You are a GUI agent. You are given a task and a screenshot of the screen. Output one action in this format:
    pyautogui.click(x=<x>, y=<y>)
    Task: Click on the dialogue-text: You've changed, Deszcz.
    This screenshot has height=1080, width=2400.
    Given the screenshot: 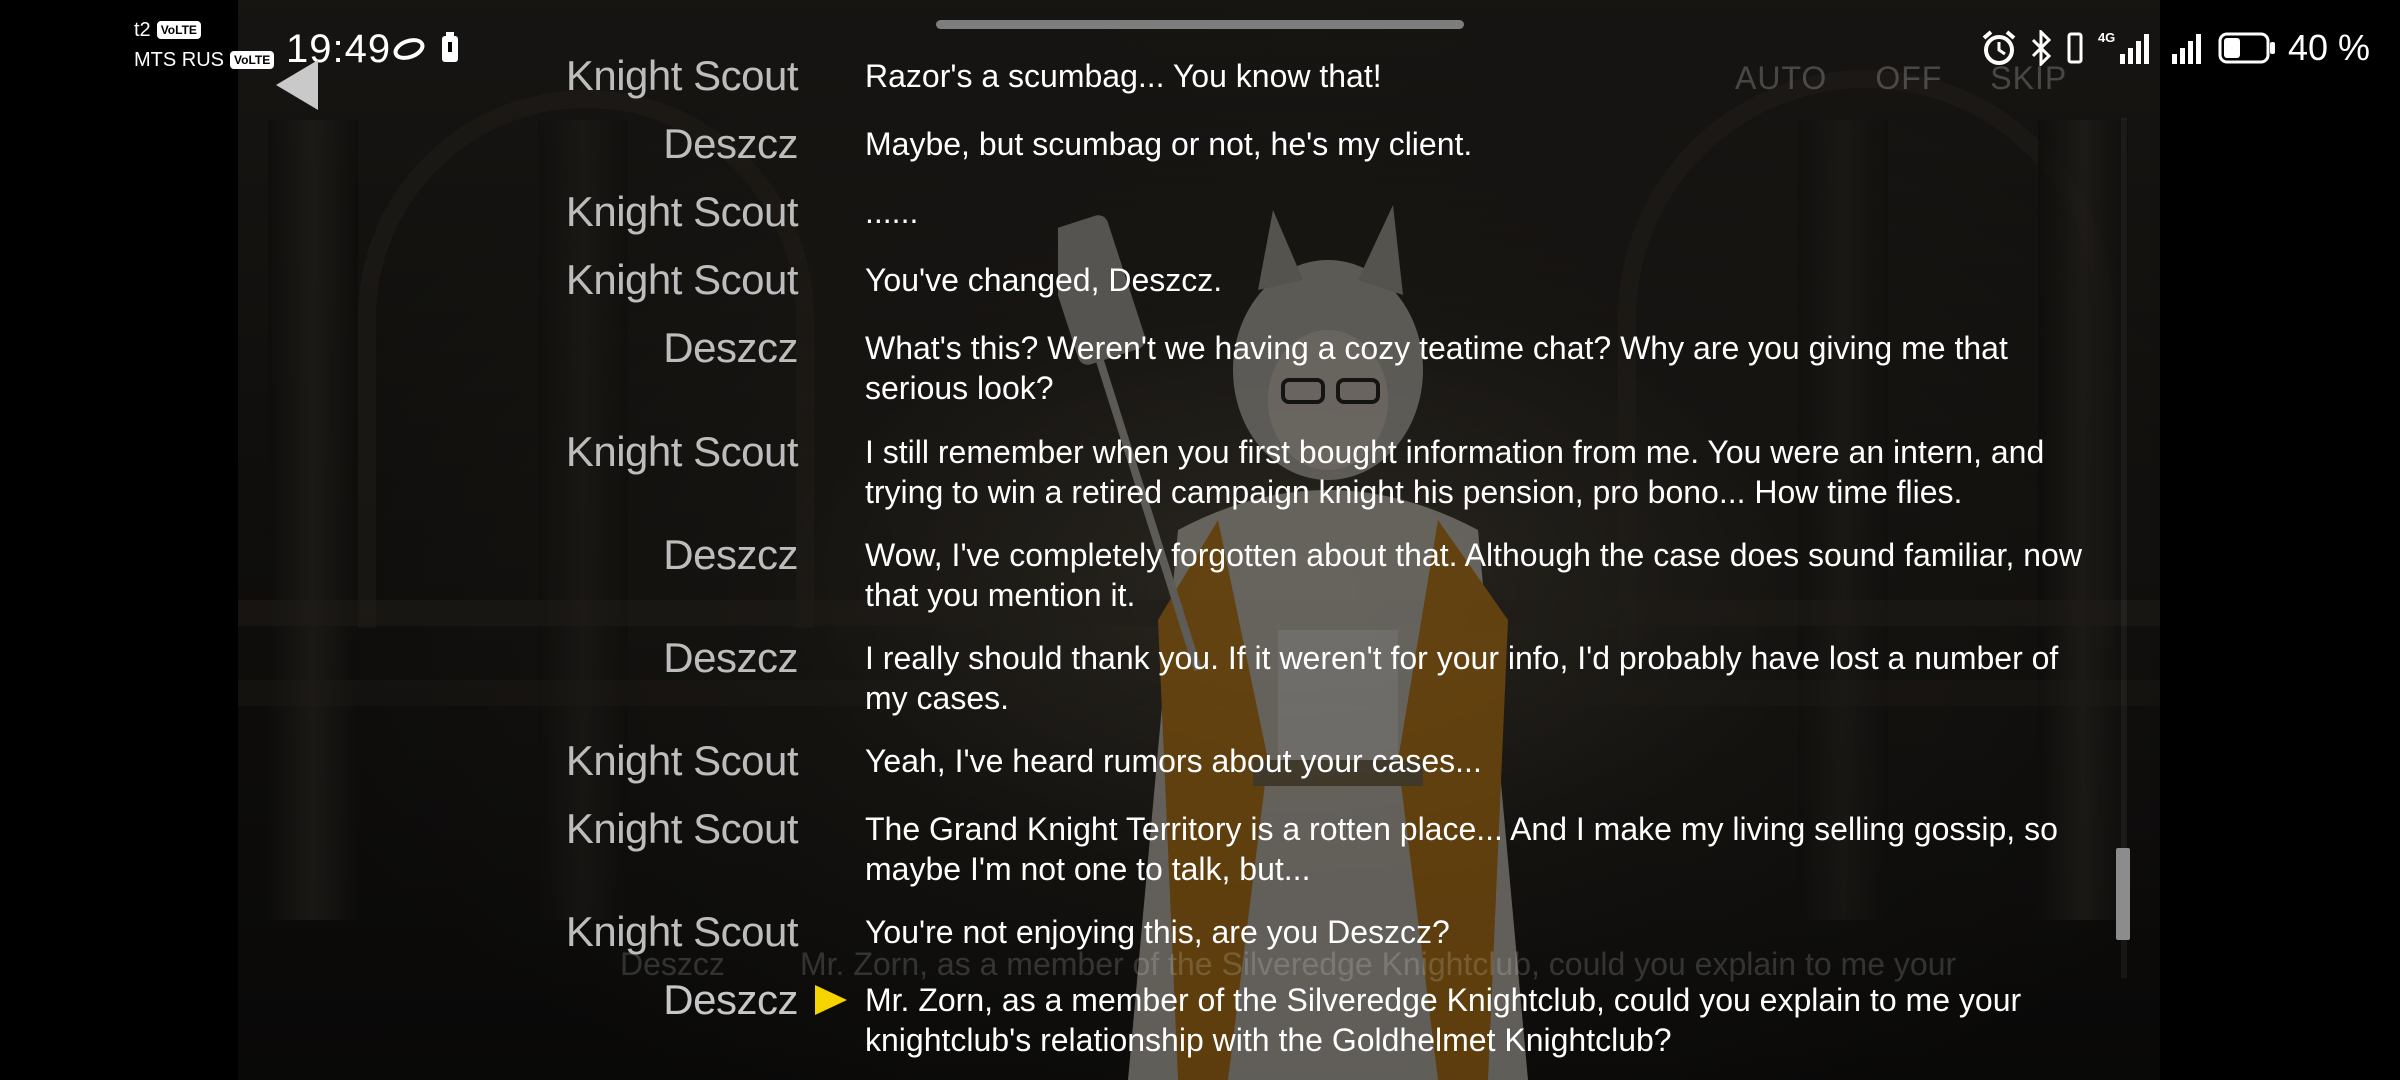 What is the action you would take?
    pyautogui.click(x=1044, y=280)
    